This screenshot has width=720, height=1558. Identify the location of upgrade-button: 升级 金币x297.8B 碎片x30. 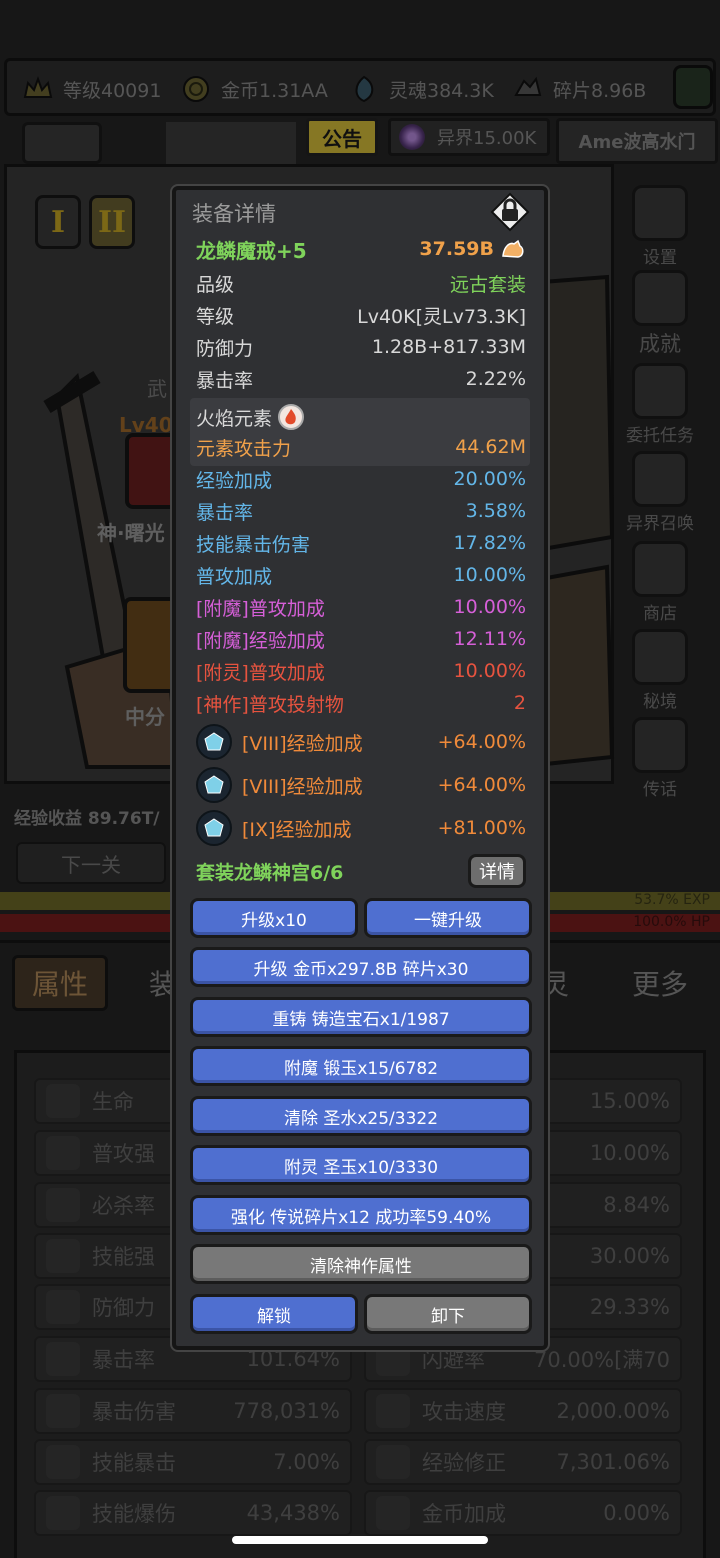
(361, 967).